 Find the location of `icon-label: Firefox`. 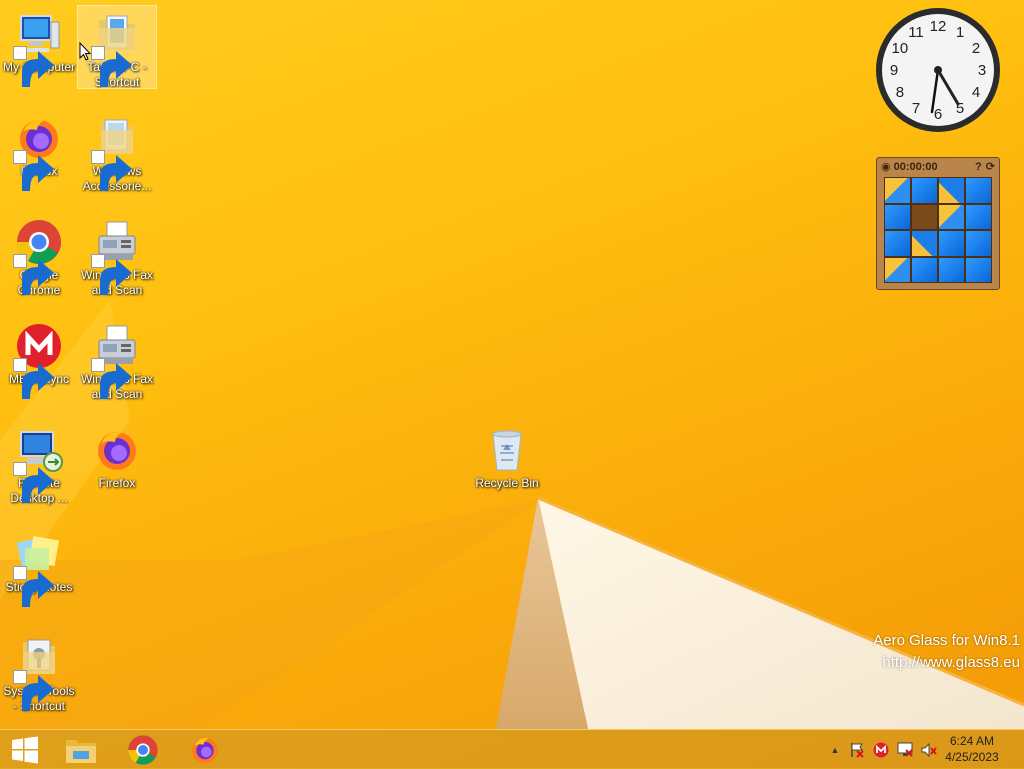

icon-label: Firefox is located at coordinates (117, 483).